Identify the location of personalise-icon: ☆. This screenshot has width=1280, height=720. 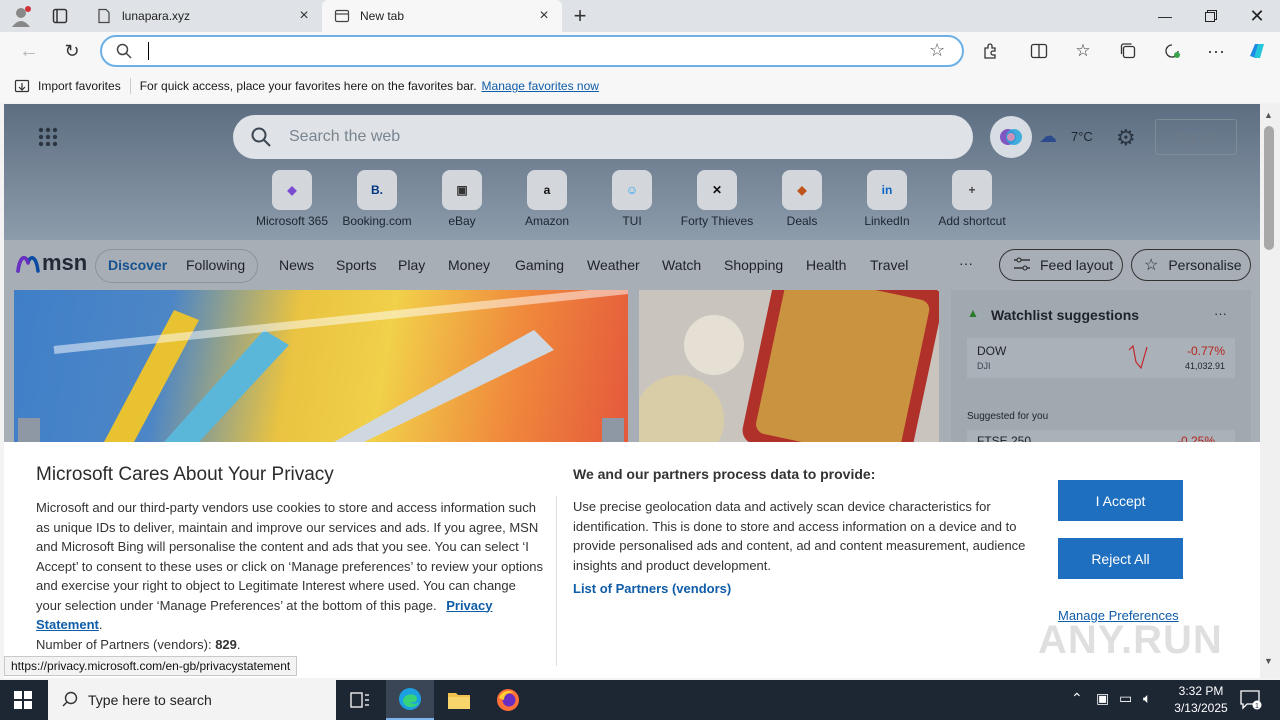
(1151, 265).